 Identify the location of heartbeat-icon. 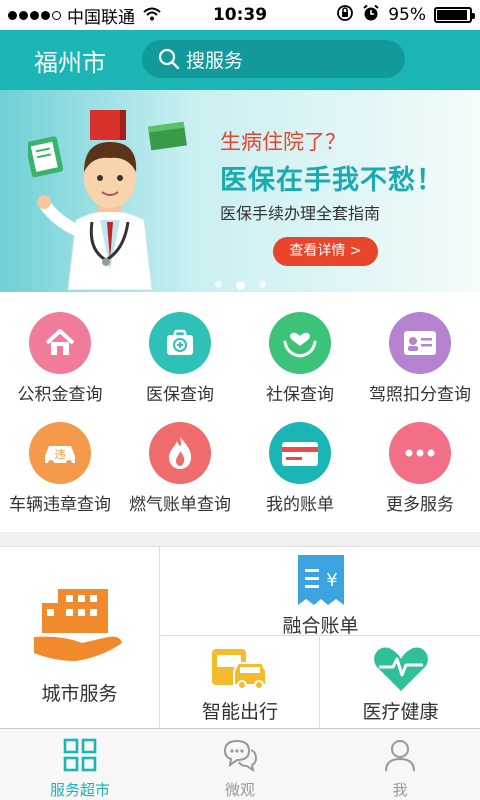
(400, 669).